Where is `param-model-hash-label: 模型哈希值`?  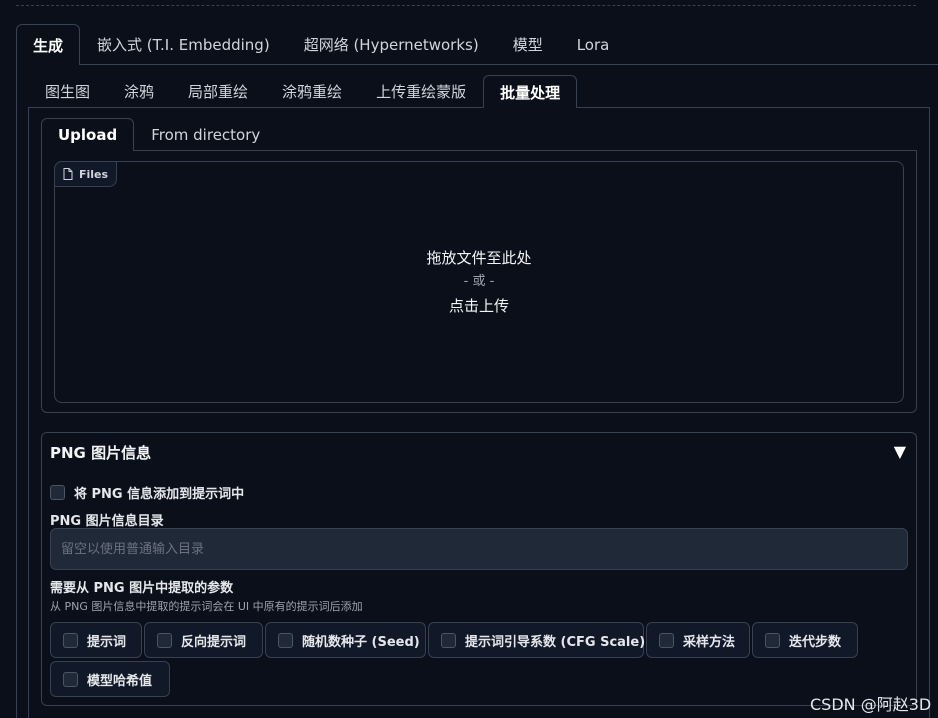 param-model-hash-label: 模型哈希值 is located at coordinates (120, 681).